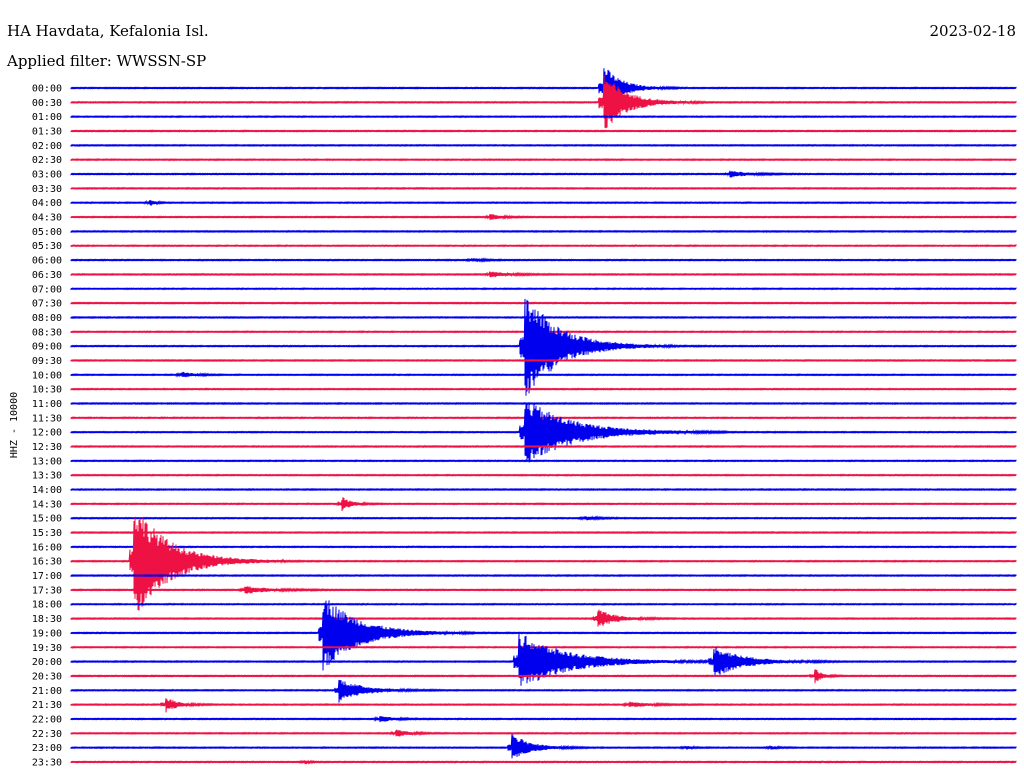 The height and width of the screenshot is (780, 1024). What do you see at coordinates (47, 504) in the screenshot?
I see `time-tick-label: 14:30` at bounding box center [47, 504].